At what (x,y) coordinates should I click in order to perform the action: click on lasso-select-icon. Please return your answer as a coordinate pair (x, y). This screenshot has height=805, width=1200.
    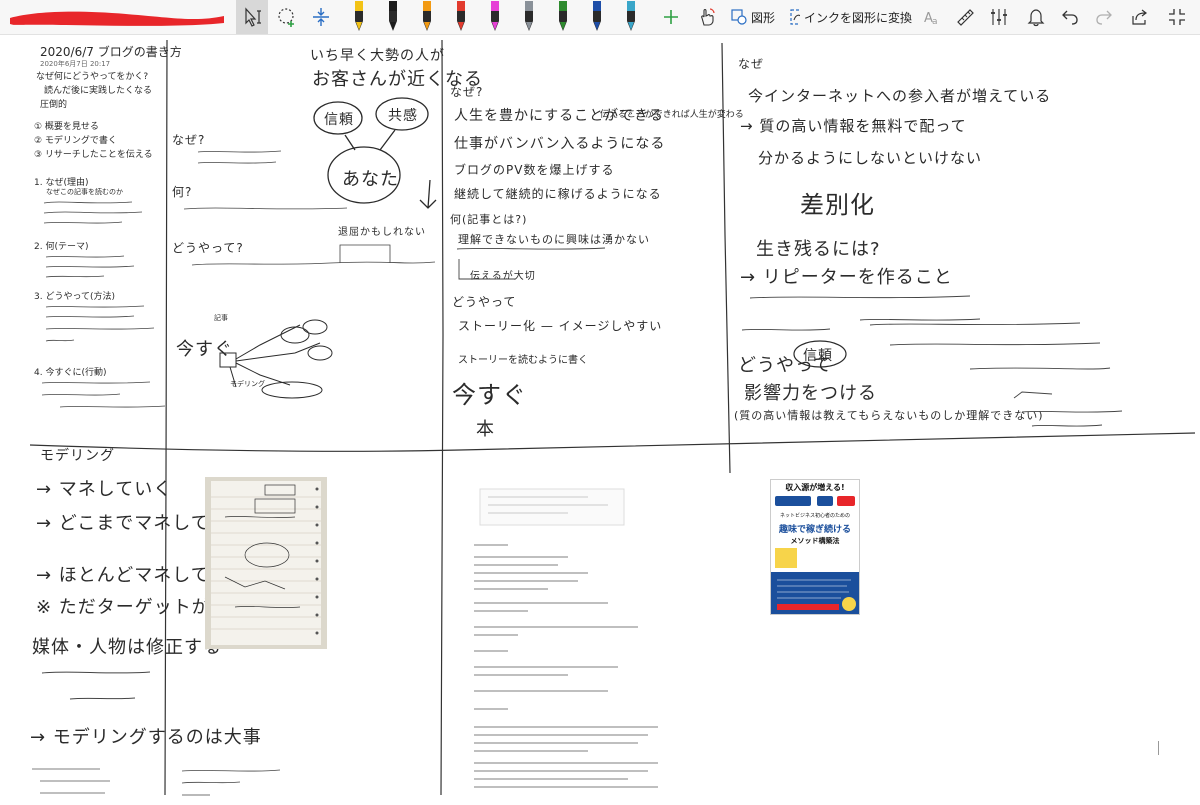
    Looking at the image, I should click on (286, 17).